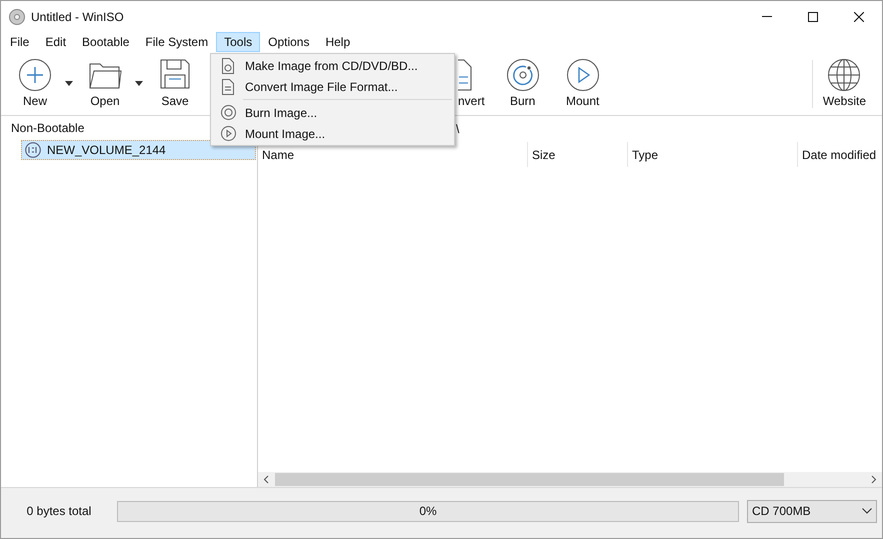 The image size is (883, 539). What do you see at coordinates (859, 17) in the screenshot?
I see `close-icon` at bounding box center [859, 17].